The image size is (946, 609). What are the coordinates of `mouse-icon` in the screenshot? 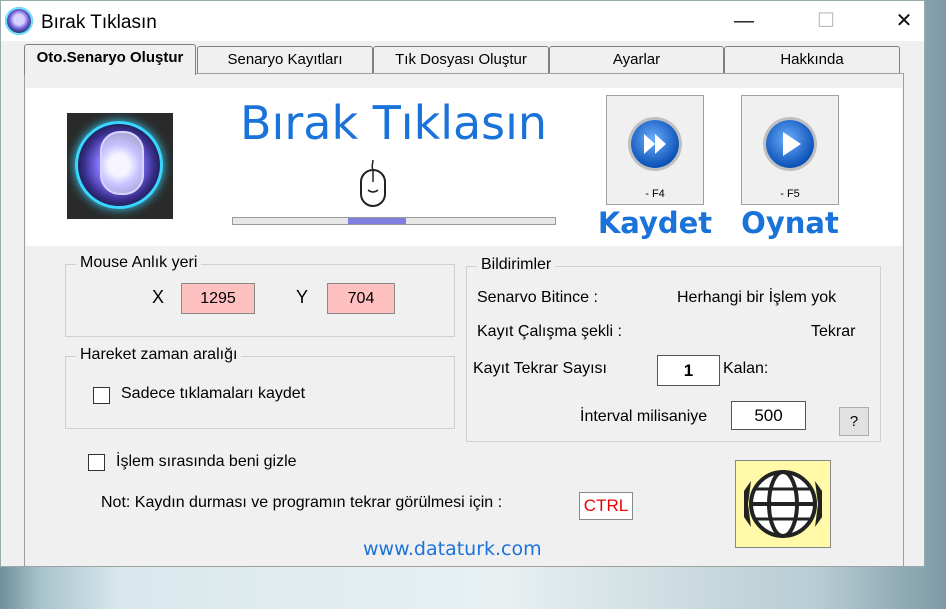 It's located at (373, 183).